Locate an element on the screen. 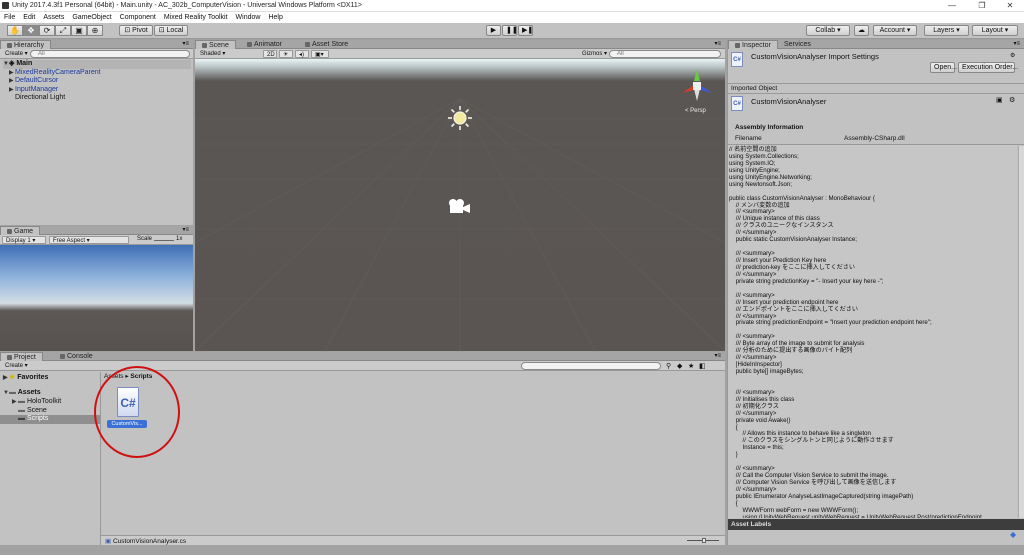 This screenshot has width=1024, height=555. audio-toggle-icon: ◂) is located at coordinates (302, 54).